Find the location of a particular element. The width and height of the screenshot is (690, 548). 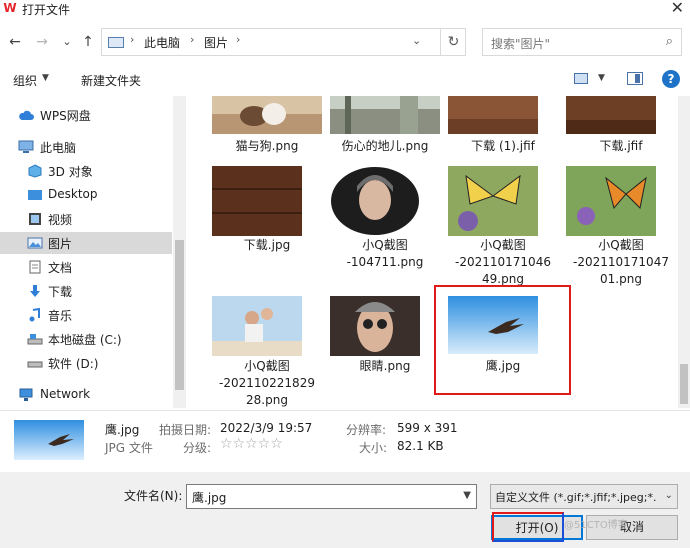

download-icon is located at coordinates (35, 291).